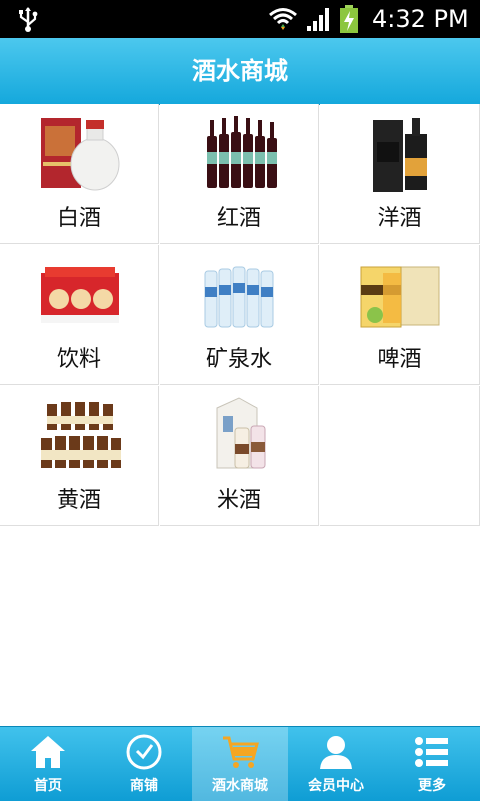 This screenshot has width=480, height=801. What do you see at coordinates (80, 154) in the screenshot?
I see `baijiu-product-image` at bounding box center [80, 154].